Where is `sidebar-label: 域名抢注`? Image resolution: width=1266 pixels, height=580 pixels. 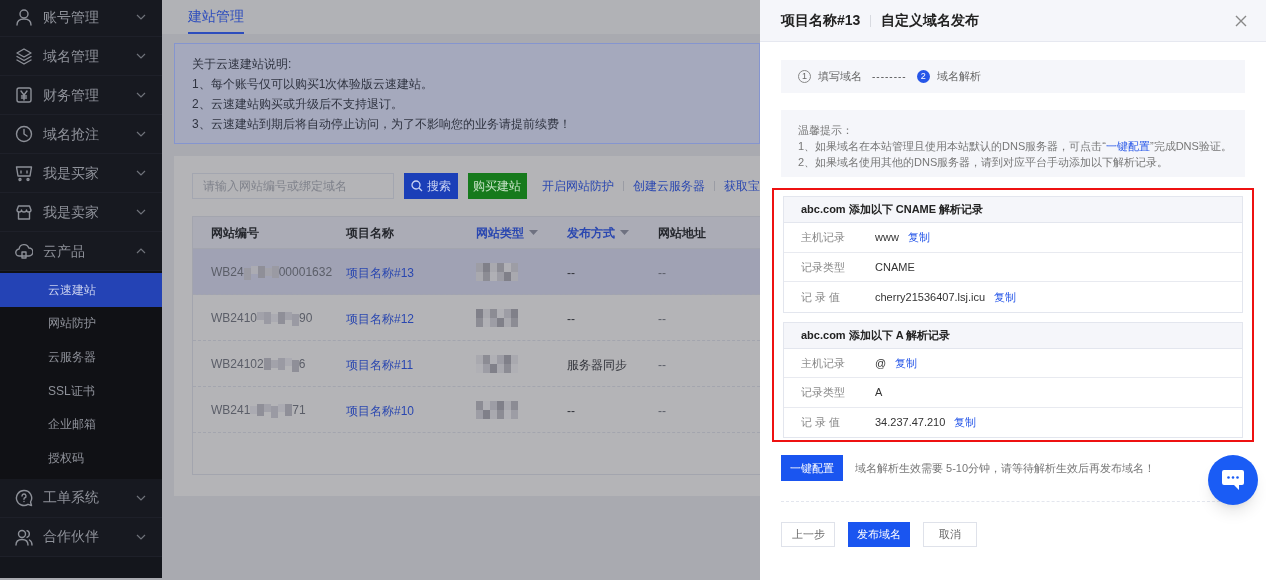 sidebar-label: 域名抢注 is located at coordinates (71, 134).